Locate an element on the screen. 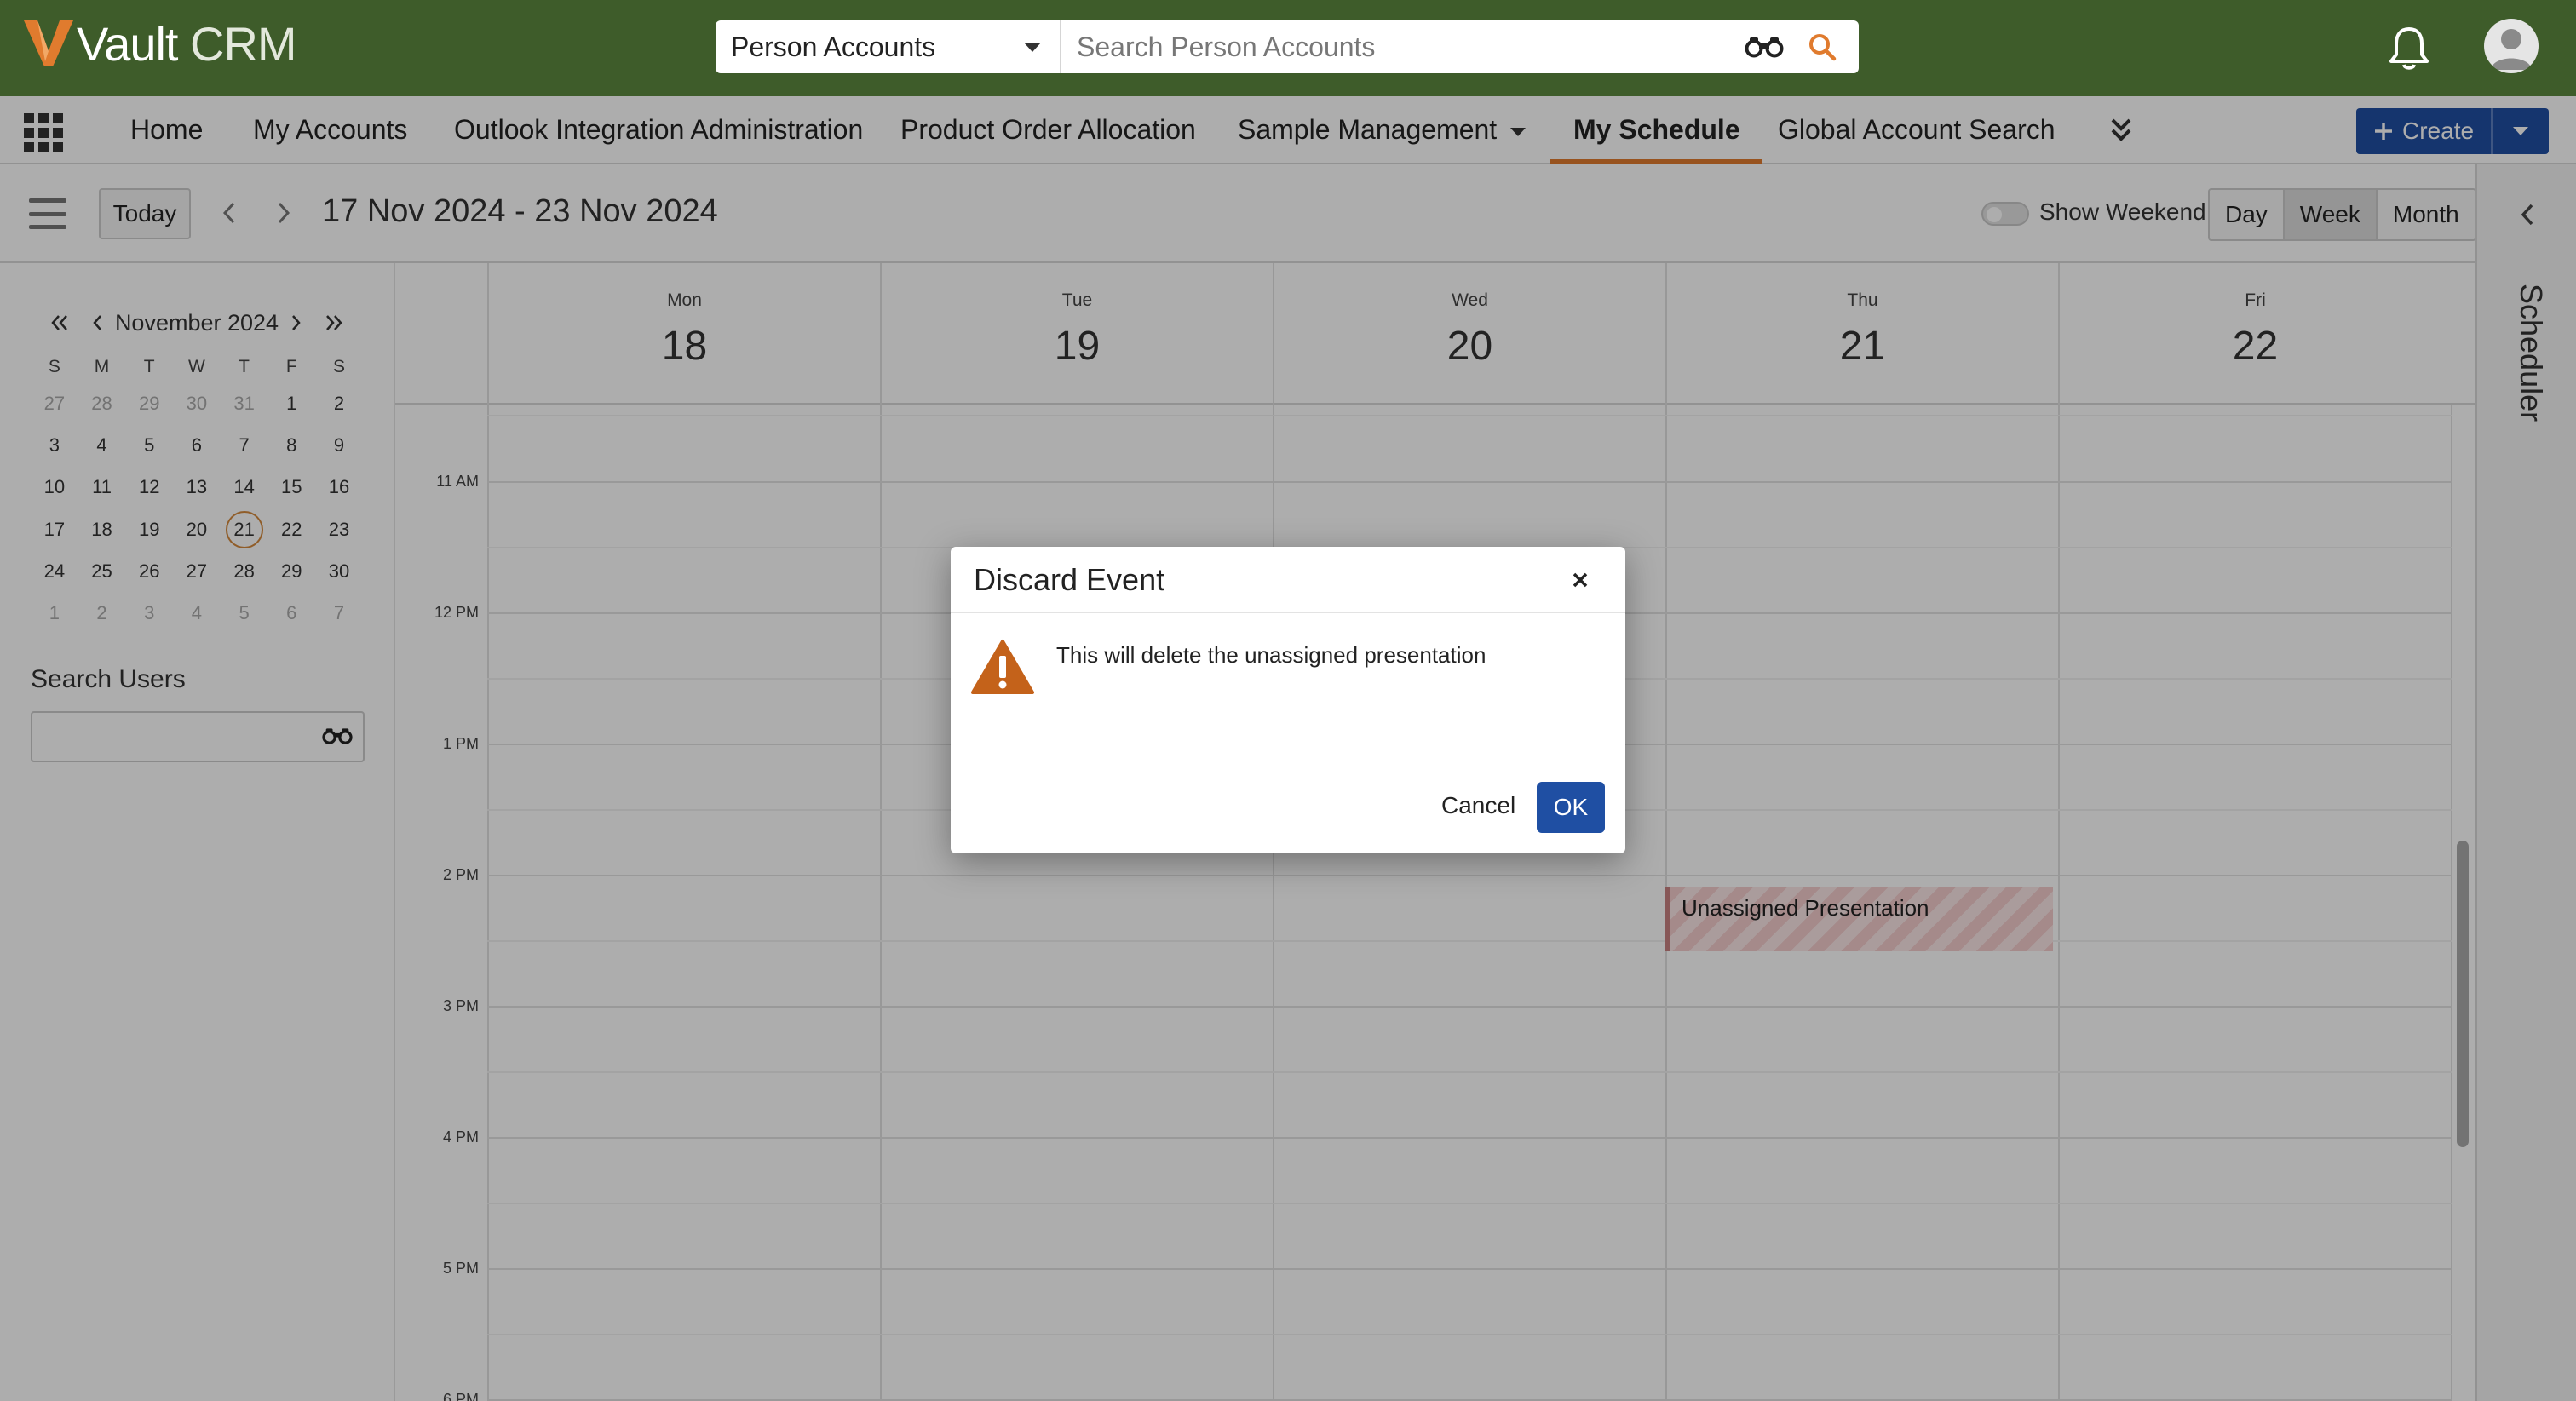 The width and height of the screenshot is (2576, 1401). object-type-select: Person Accounts is located at coordinates (889, 46).